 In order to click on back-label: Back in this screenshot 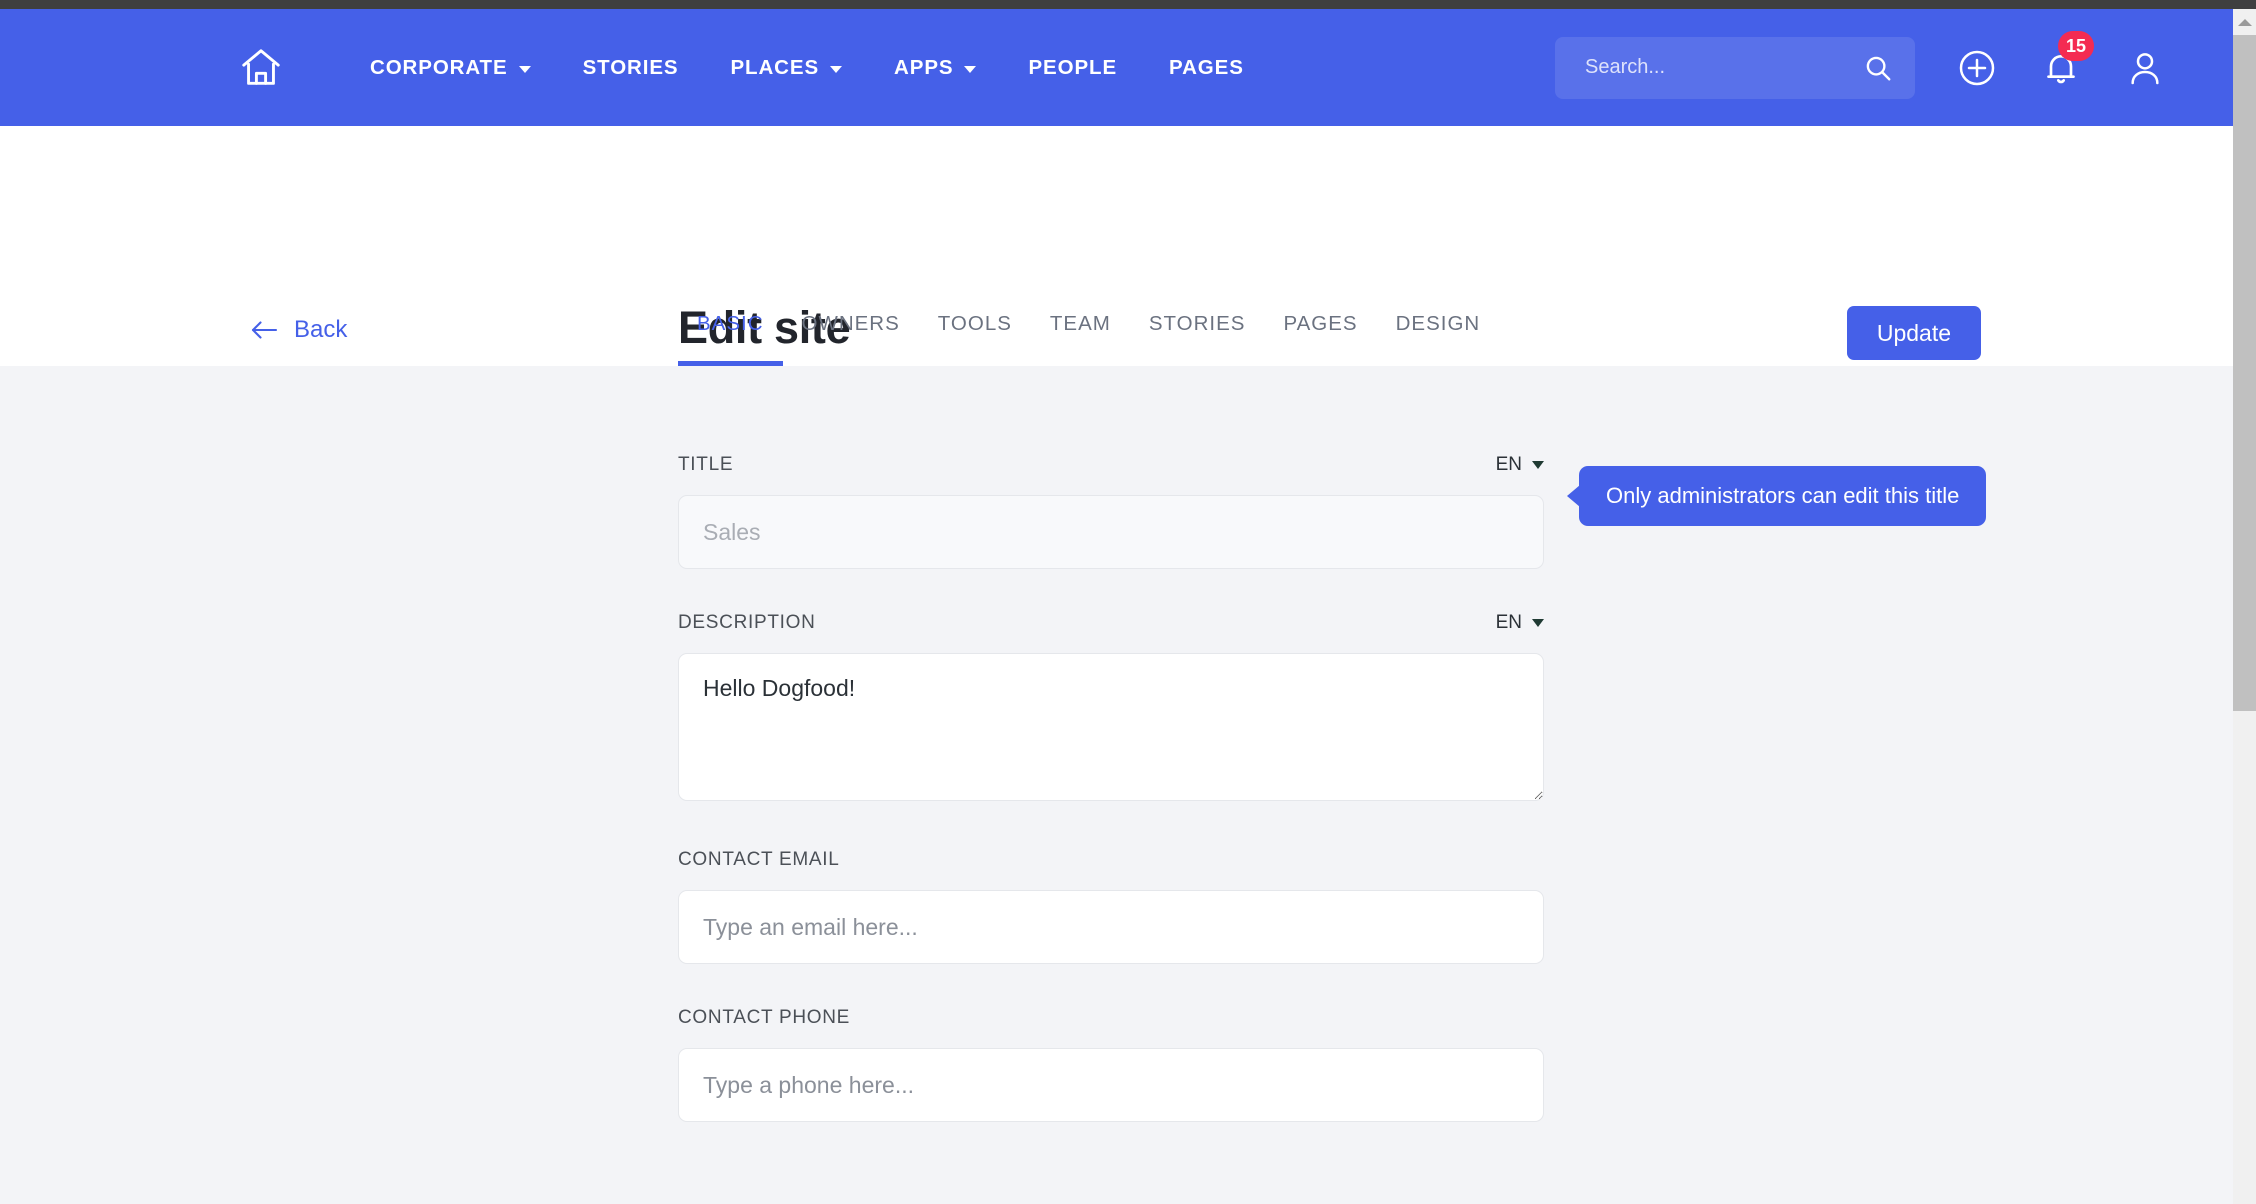, I will do `click(321, 329)`.